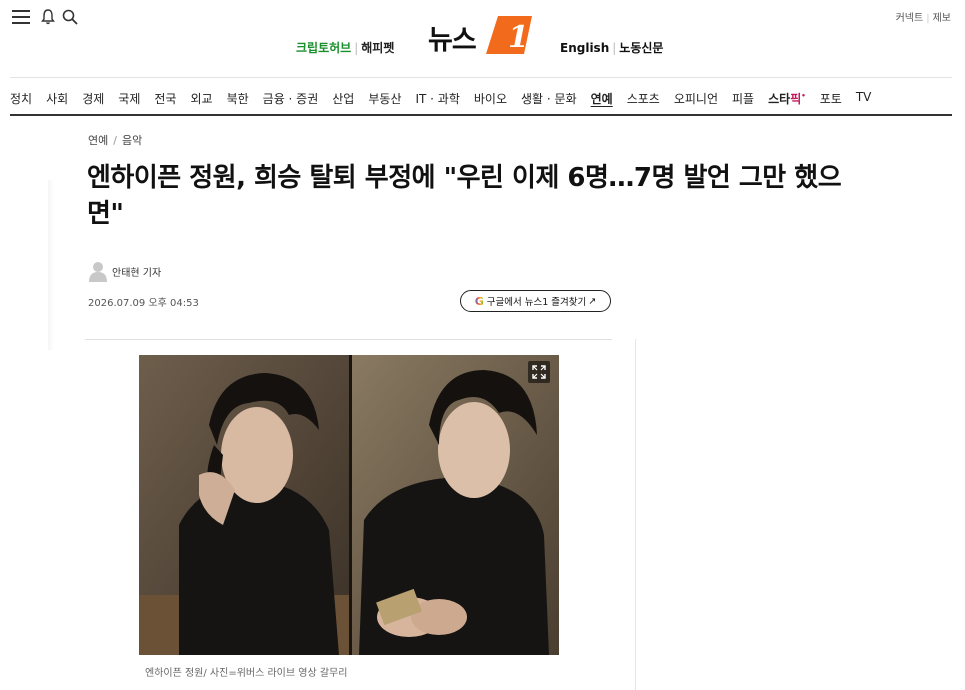 The image size is (965, 690). I want to click on nav-item-entertainment: 연예, so click(602, 100).